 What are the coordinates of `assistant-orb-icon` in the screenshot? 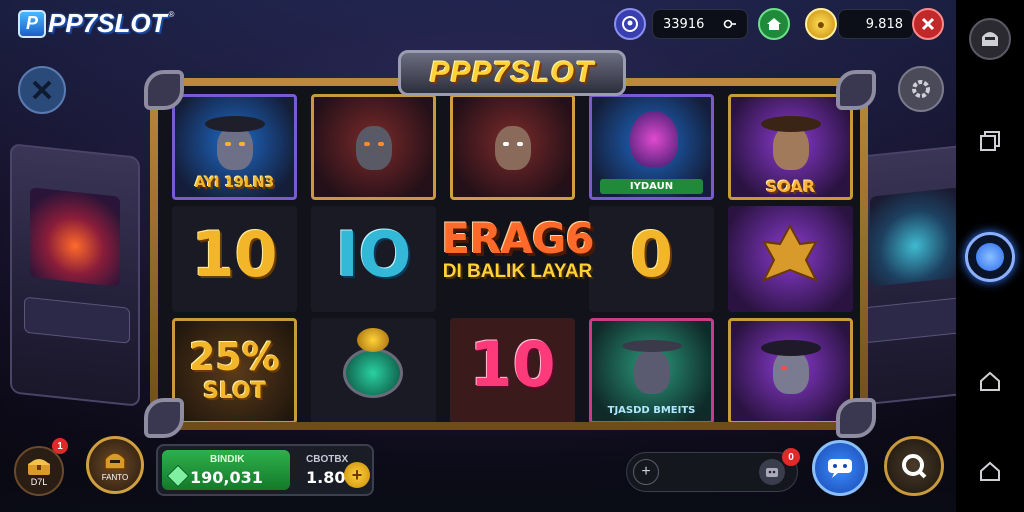 It's located at (990, 257).